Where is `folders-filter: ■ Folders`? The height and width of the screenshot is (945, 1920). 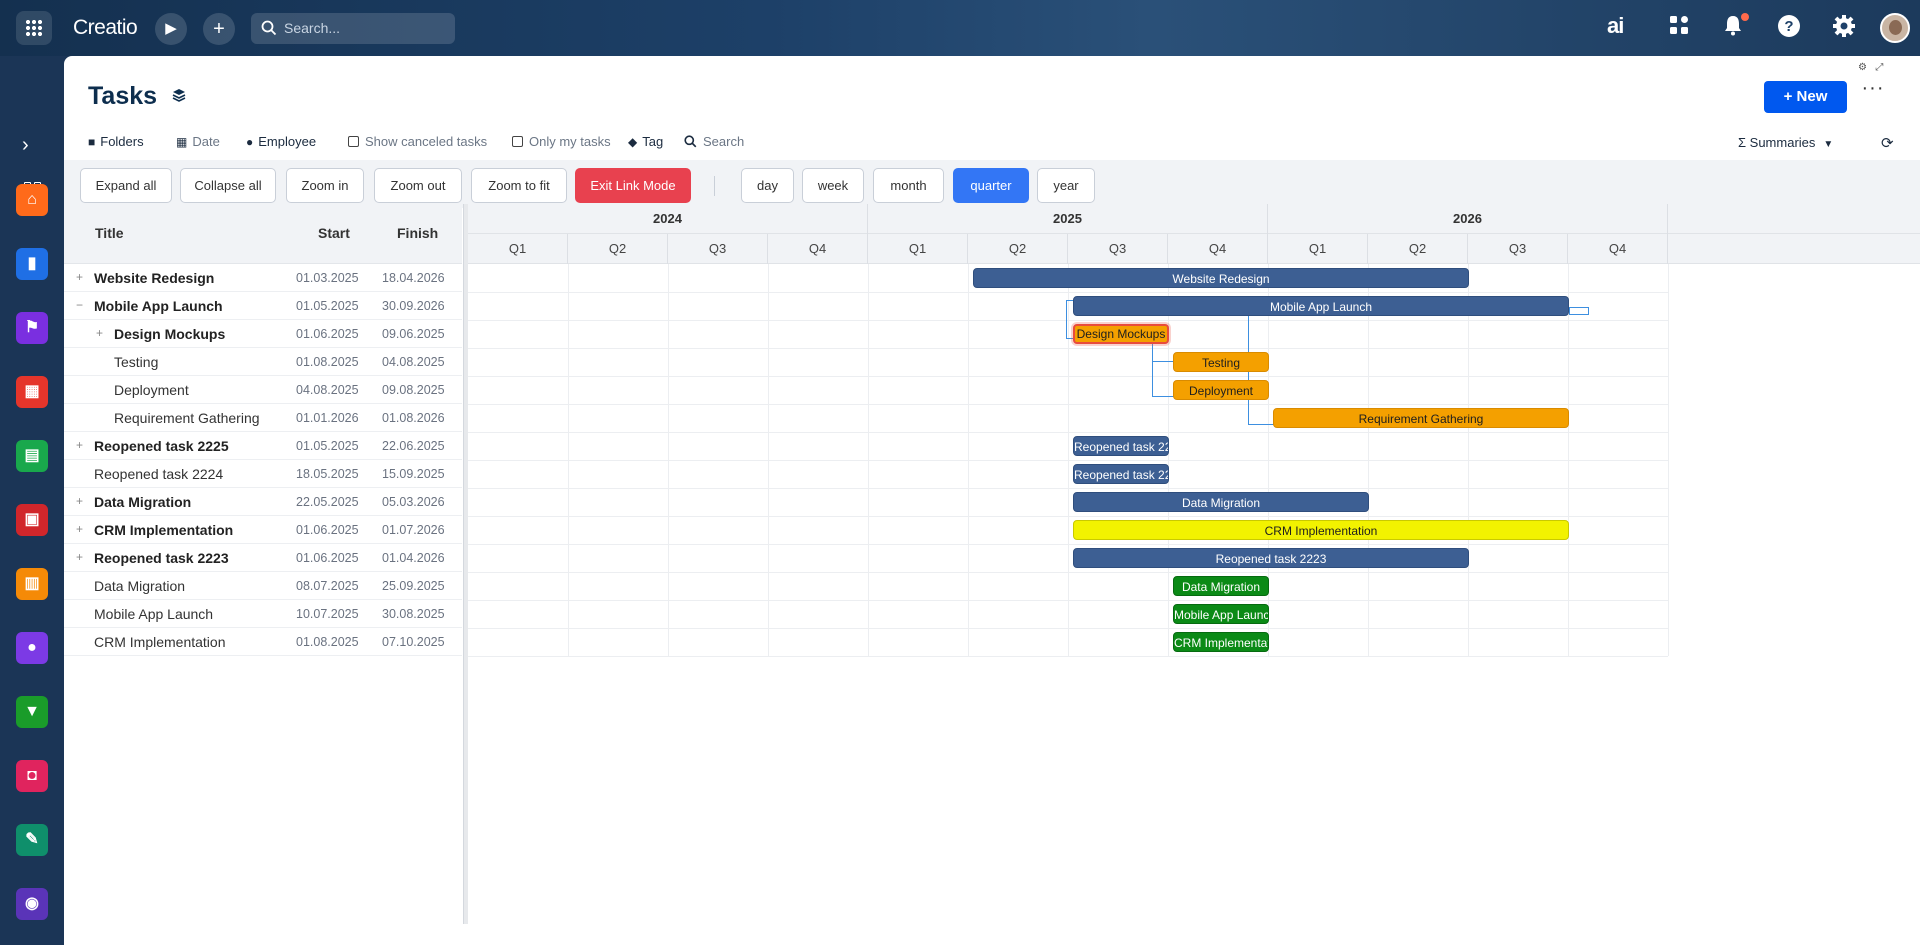
folders-filter: ■ Folders is located at coordinates (116, 141).